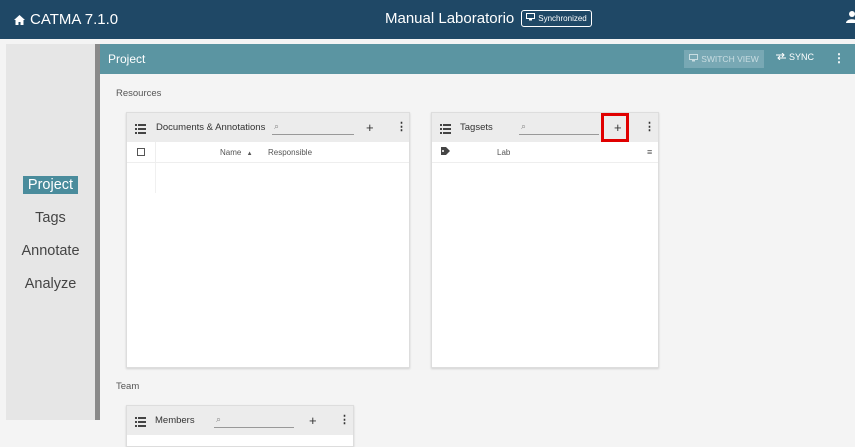  What do you see at coordinates (802, 57) in the screenshot?
I see `sync-label: SYNC` at bounding box center [802, 57].